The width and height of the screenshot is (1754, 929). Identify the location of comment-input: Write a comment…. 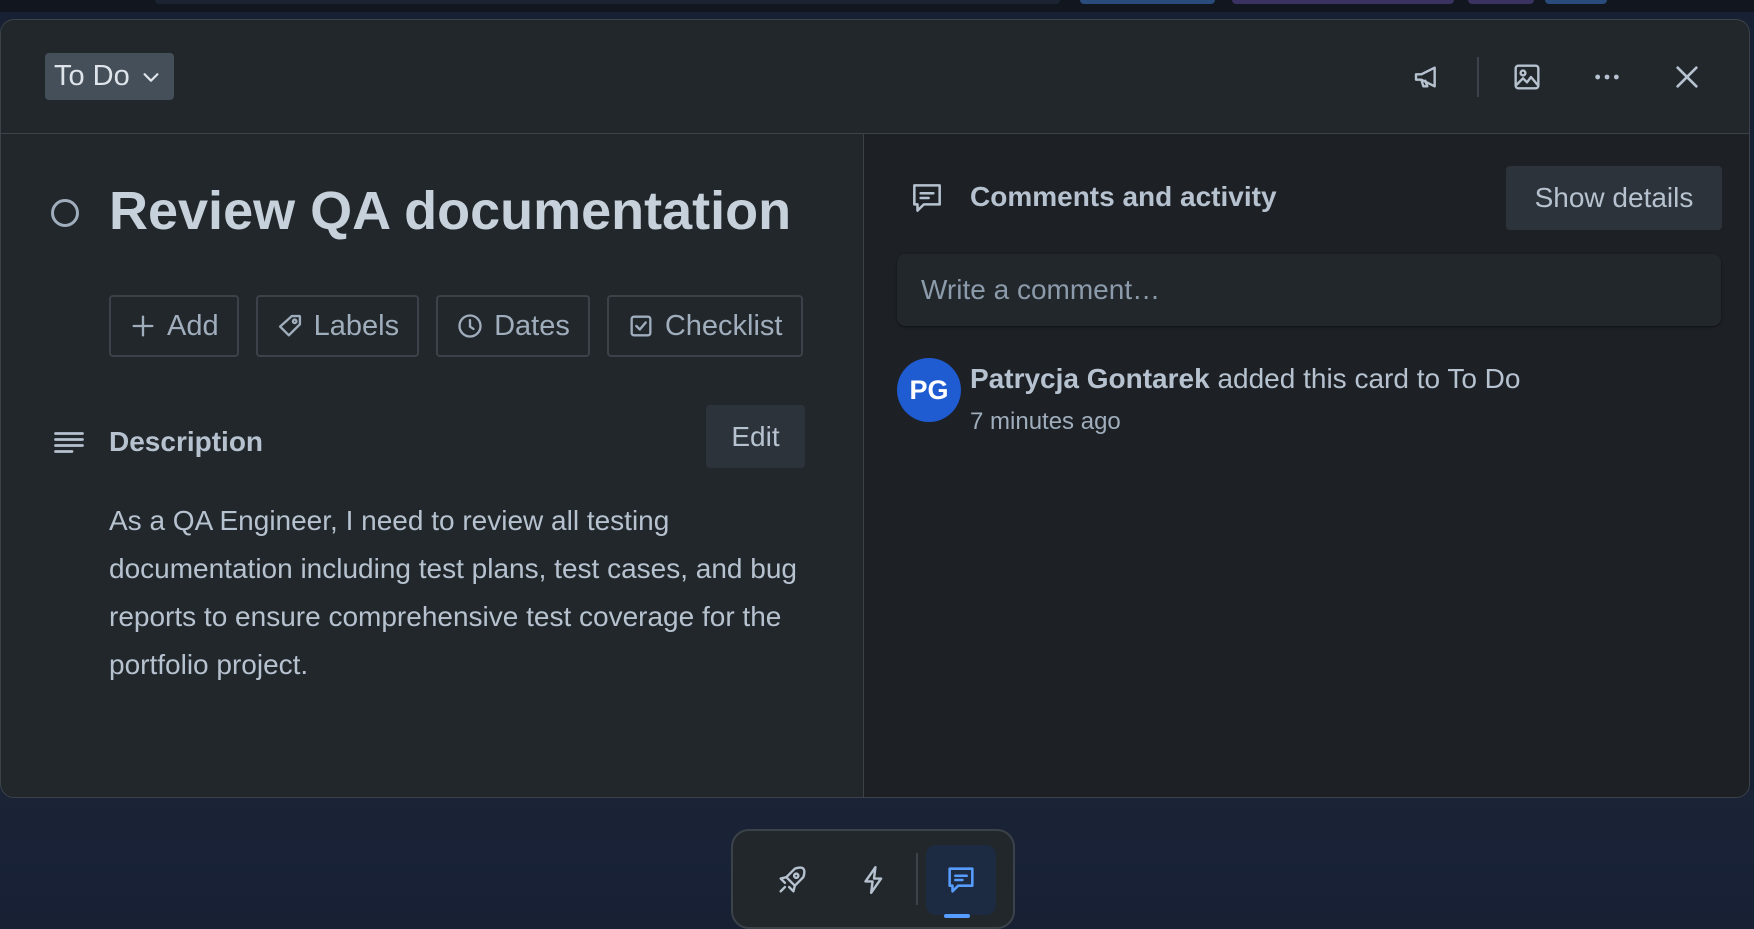
(1309, 290).